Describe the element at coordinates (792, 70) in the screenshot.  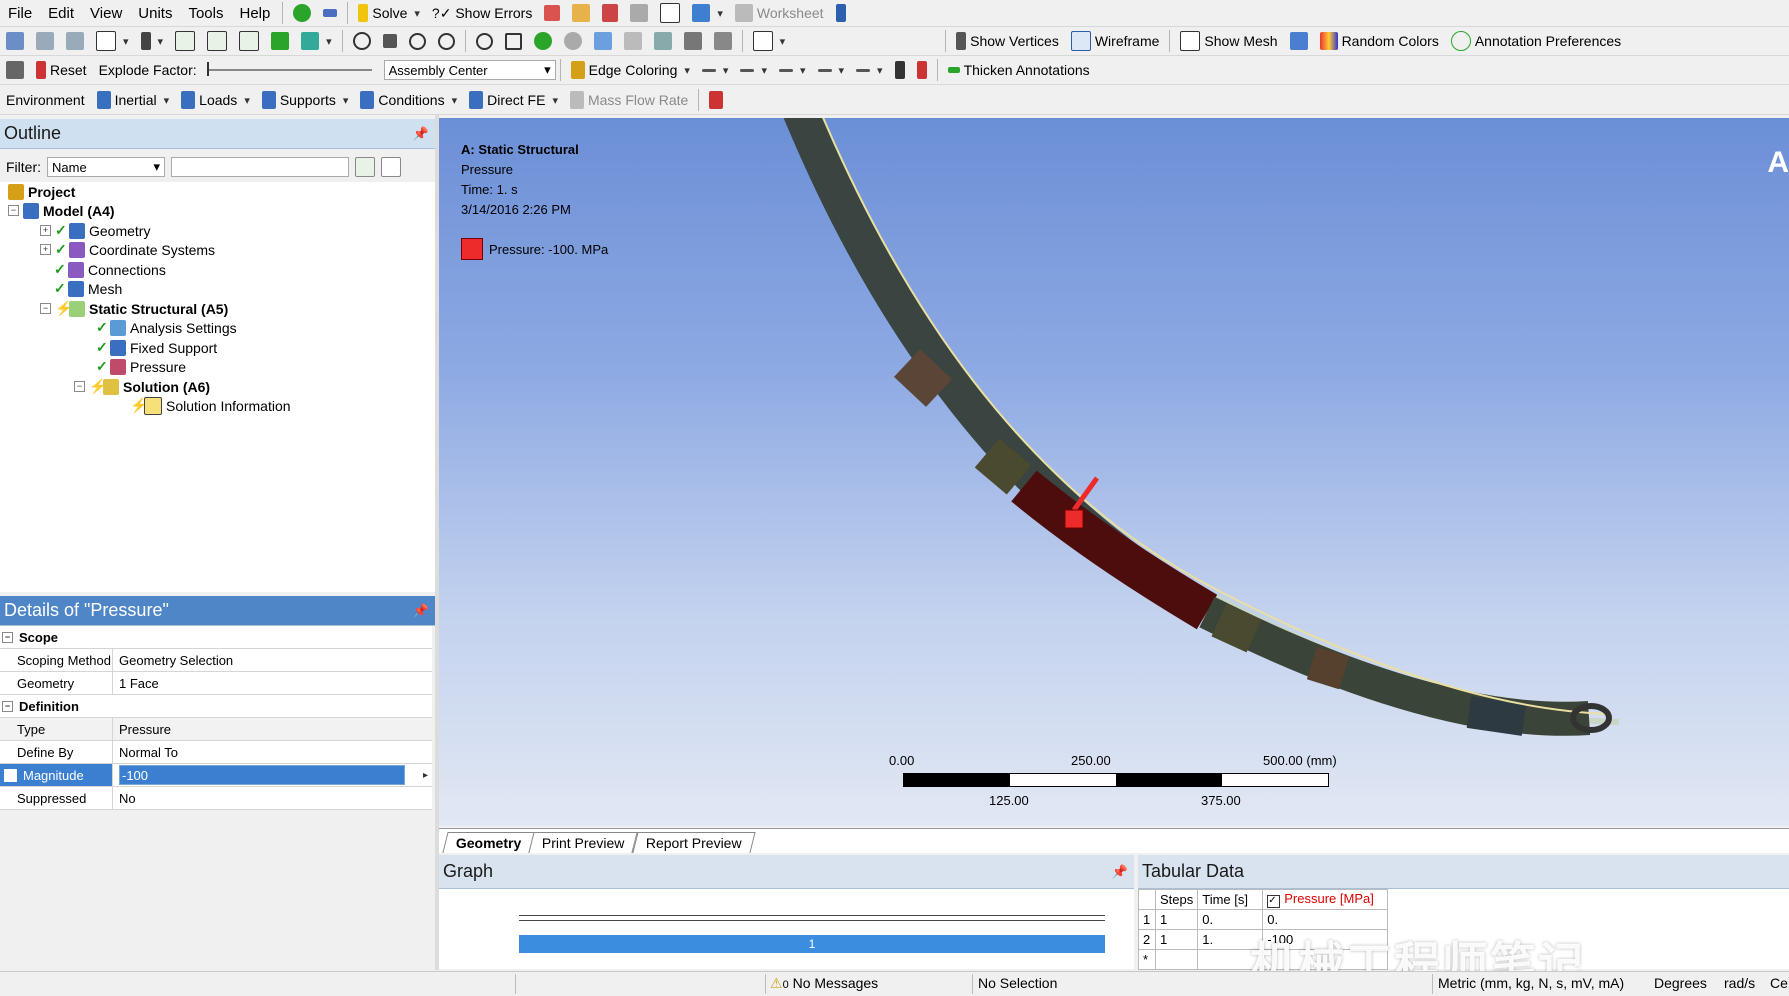
I see `edge-style-3-button` at that location.